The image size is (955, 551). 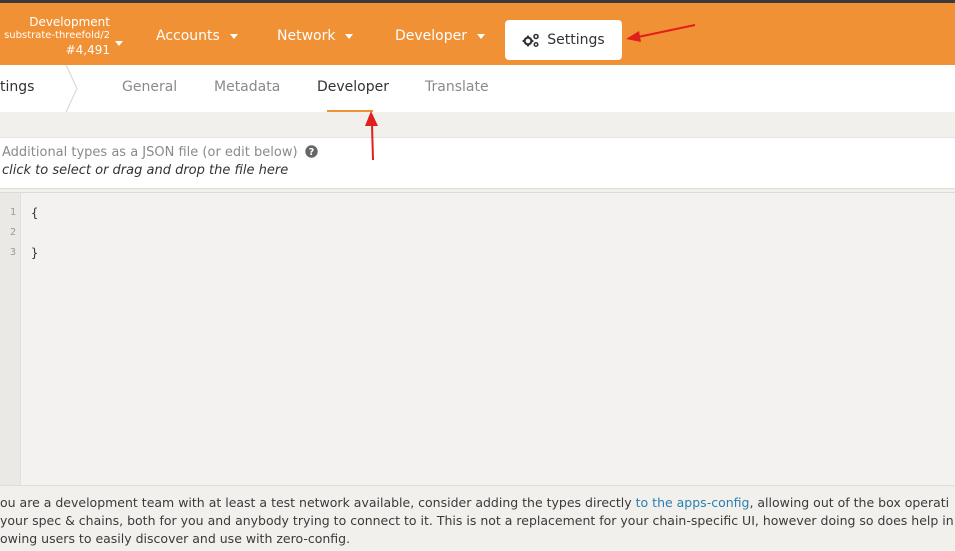 What do you see at coordinates (849, 502) in the screenshot?
I see `info-line1-end: , allowing out of the box operati` at bounding box center [849, 502].